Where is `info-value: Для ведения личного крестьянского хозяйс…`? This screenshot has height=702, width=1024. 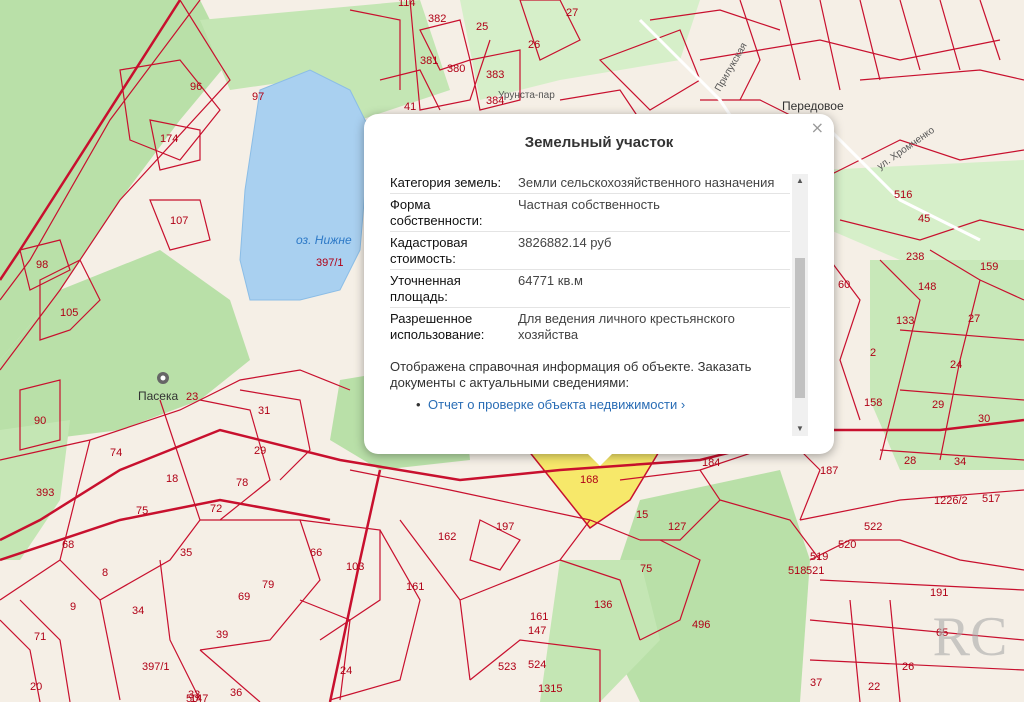 info-value: Для ведения личного крестьянского хозяйс… is located at coordinates (626, 326).